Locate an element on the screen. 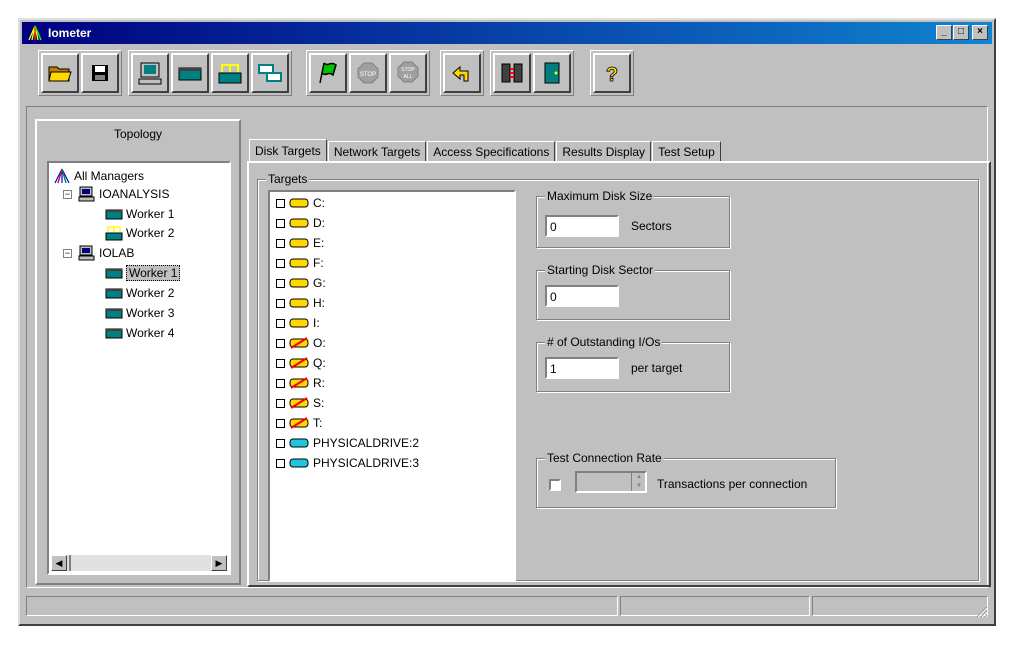  tab-network-targets: Network Targets is located at coordinates (377, 151).